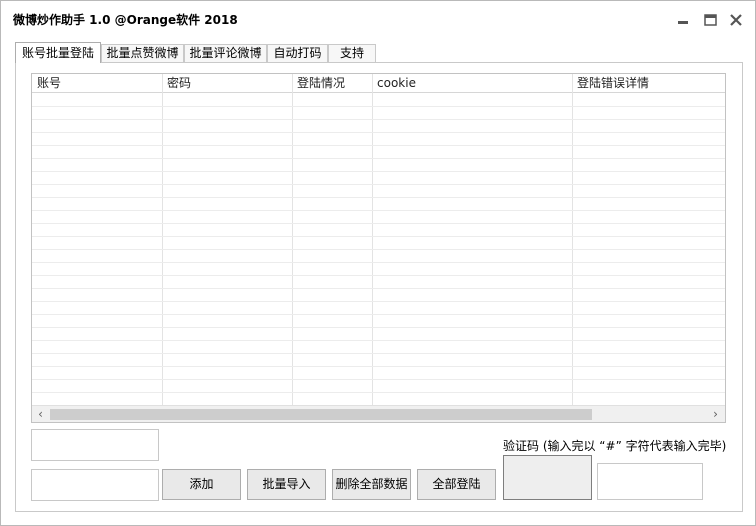 The image size is (756, 526). I want to click on scrollbar-thumb, so click(321, 414).